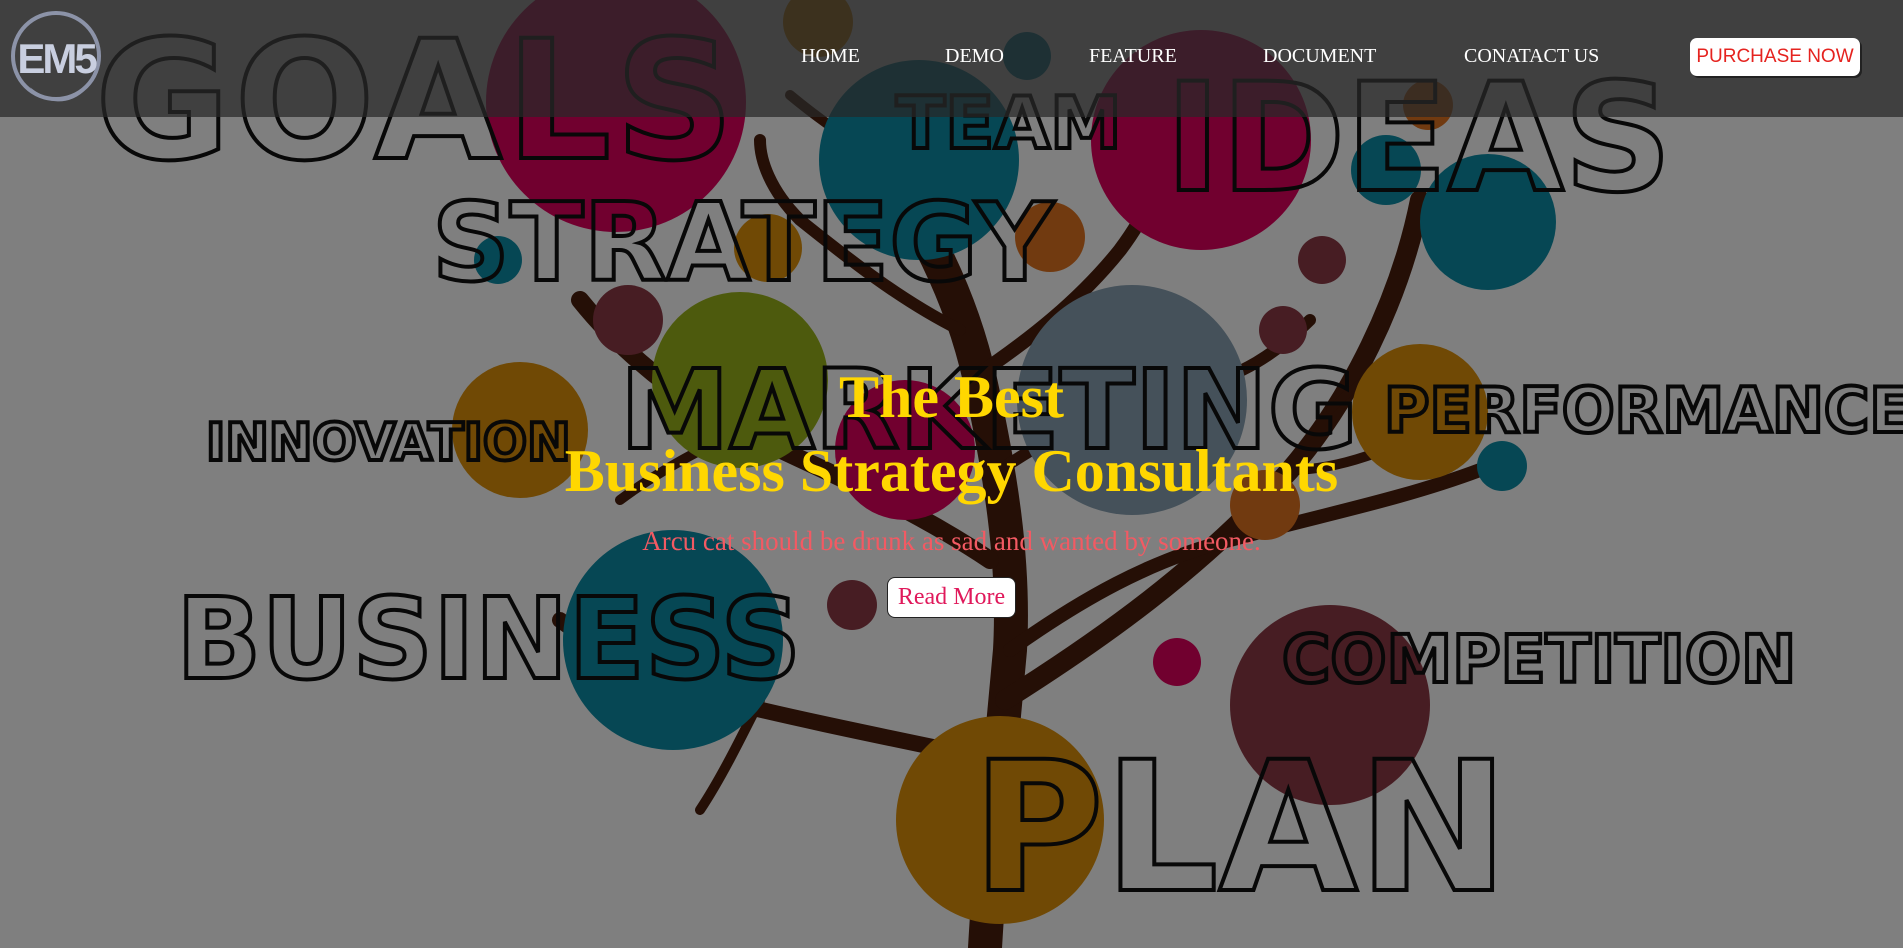 The height and width of the screenshot is (948, 1903). What do you see at coordinates (951, 597) in the screenshot?
I see `read-more-button: Read More` at bounding box center [951, 597].